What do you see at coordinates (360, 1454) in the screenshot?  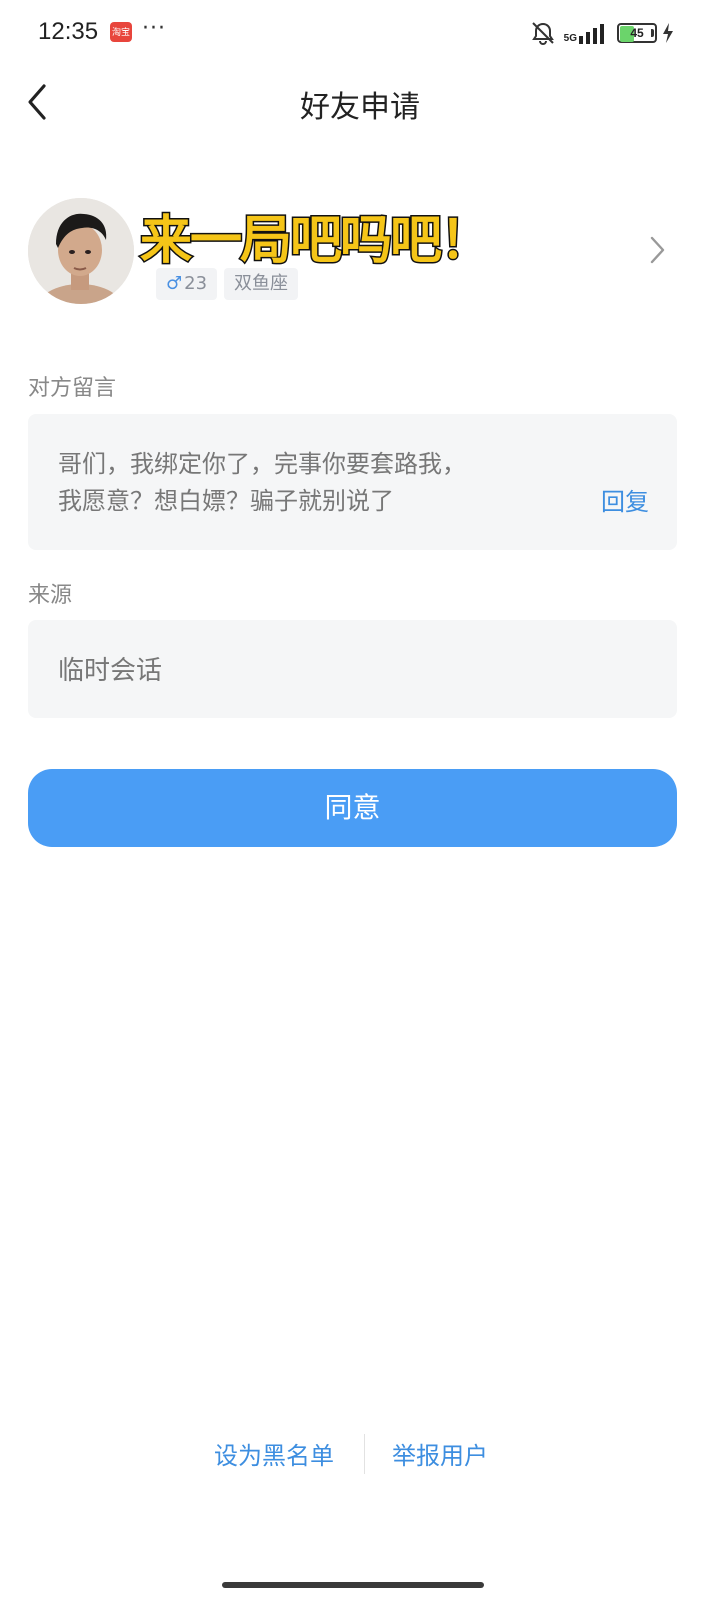 I see `bottom-actions: 设为黑名单 举报用户` at bounding box center [360, 1454].